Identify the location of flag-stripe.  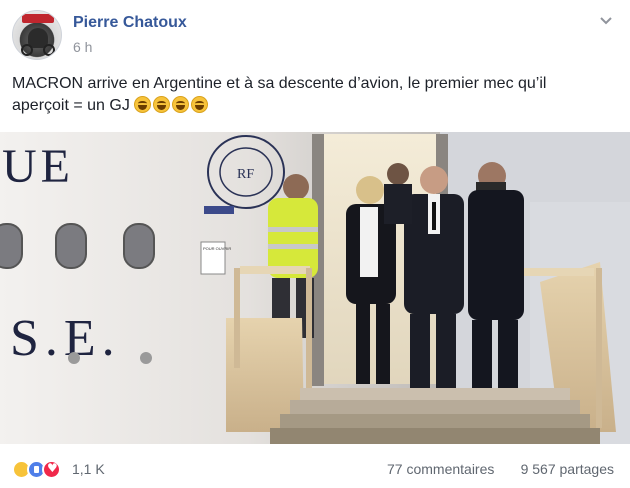
(219, 210).